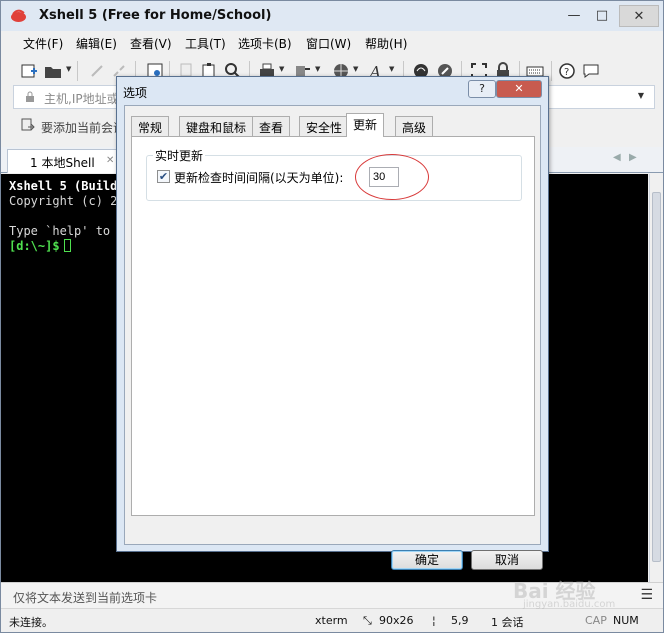 This screenshot has width=664, height=633. I want to click on tab-close-icon: ✕, so click(110, 160).